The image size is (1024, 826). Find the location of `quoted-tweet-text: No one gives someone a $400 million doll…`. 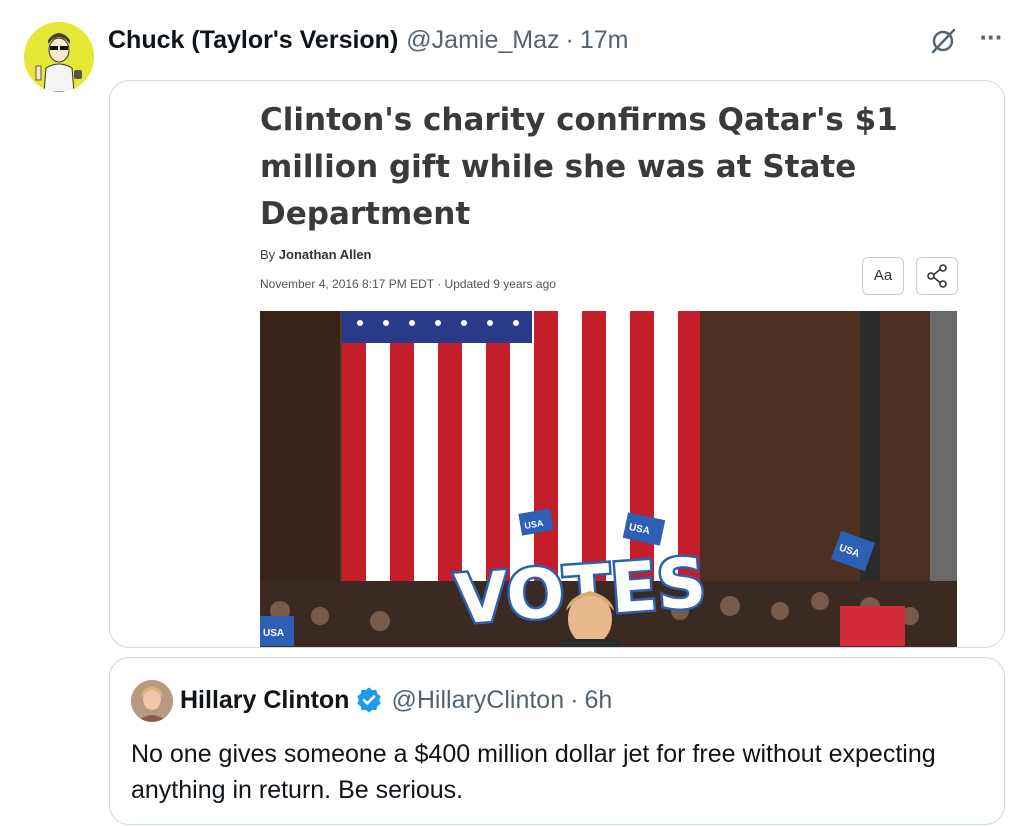

quoted-tweet-text: No one gives someone a $400 million doll… is located at coordinates (533, 772).